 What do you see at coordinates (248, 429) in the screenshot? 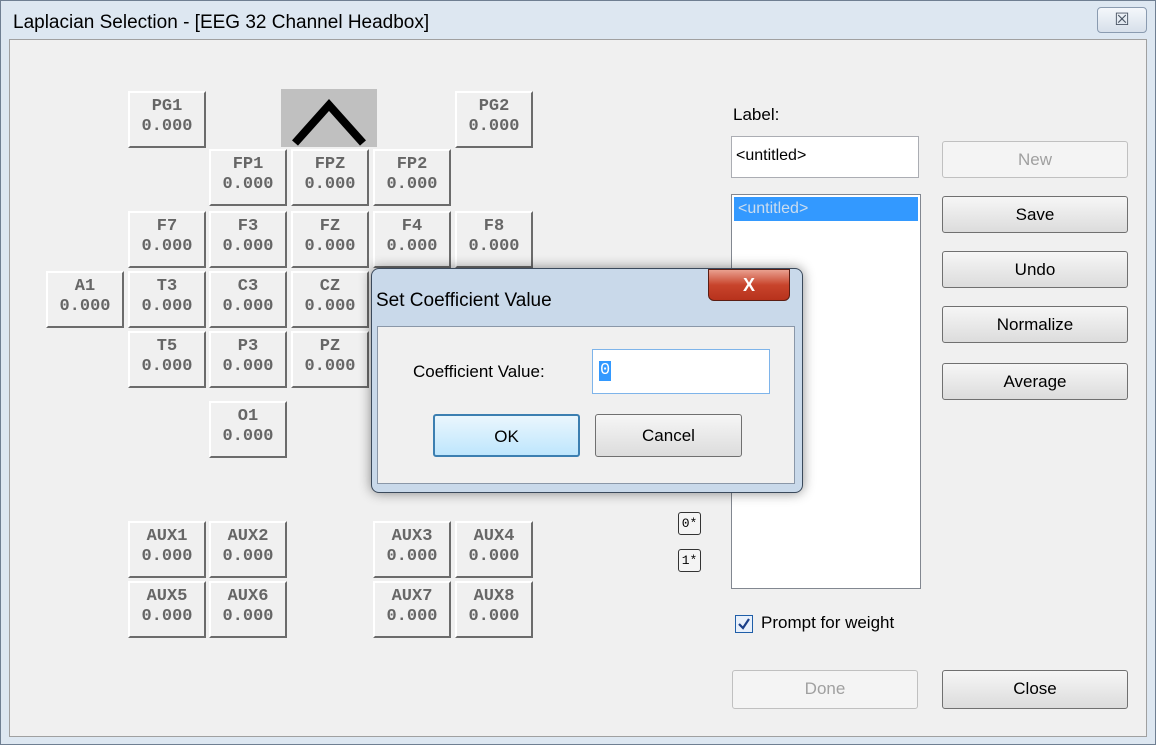
I see `electrode-o1: O1 0.000` at bounding box center [248, 429].